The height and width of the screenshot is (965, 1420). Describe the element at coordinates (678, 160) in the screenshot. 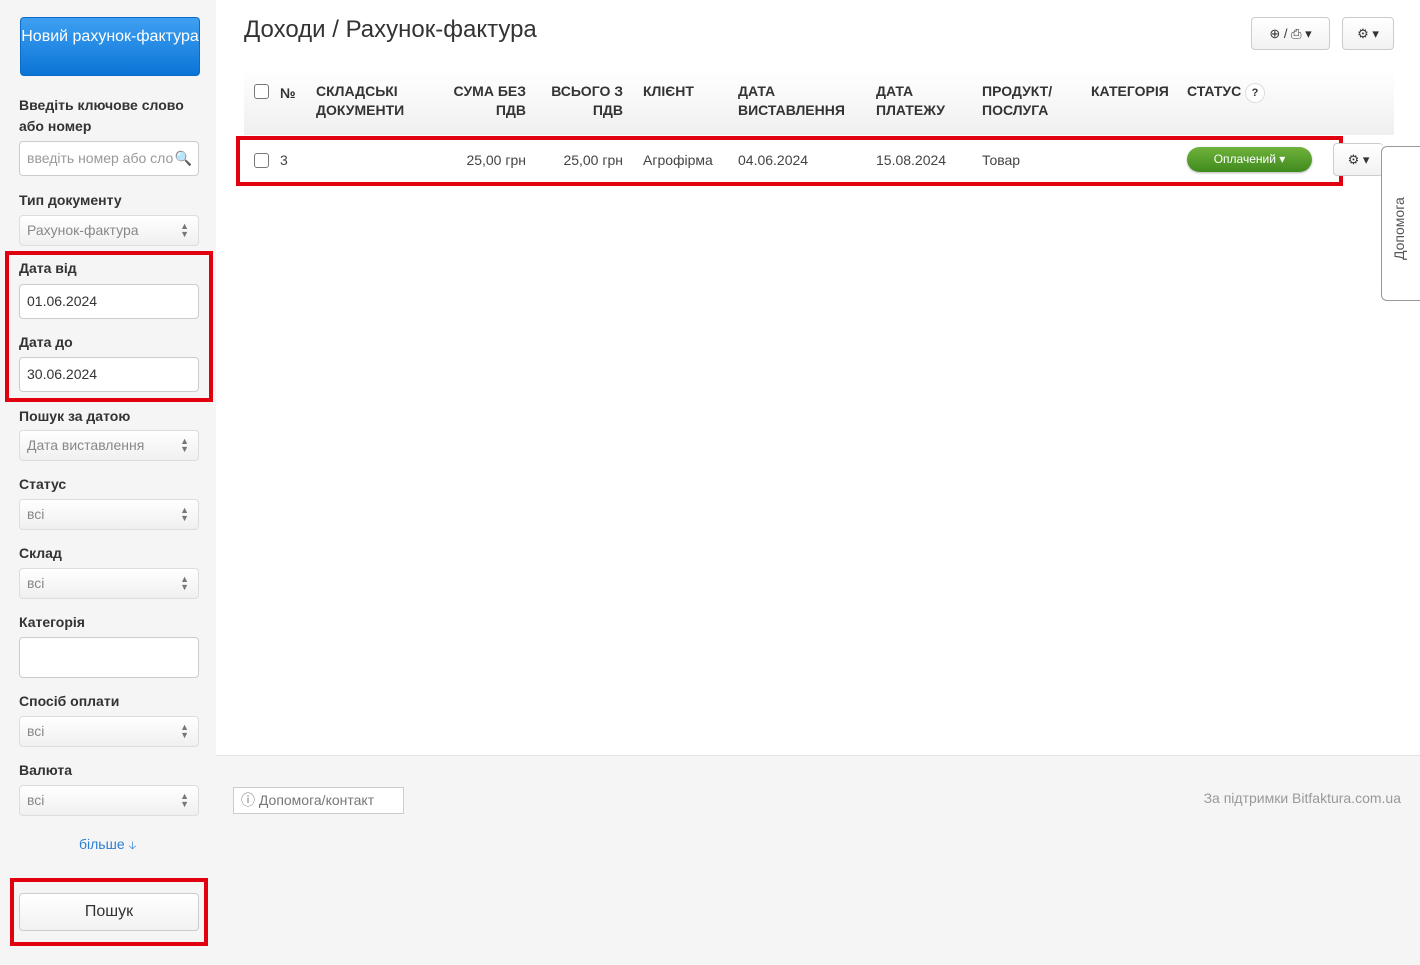

I see `cell-client: Агрофірма` at that location.